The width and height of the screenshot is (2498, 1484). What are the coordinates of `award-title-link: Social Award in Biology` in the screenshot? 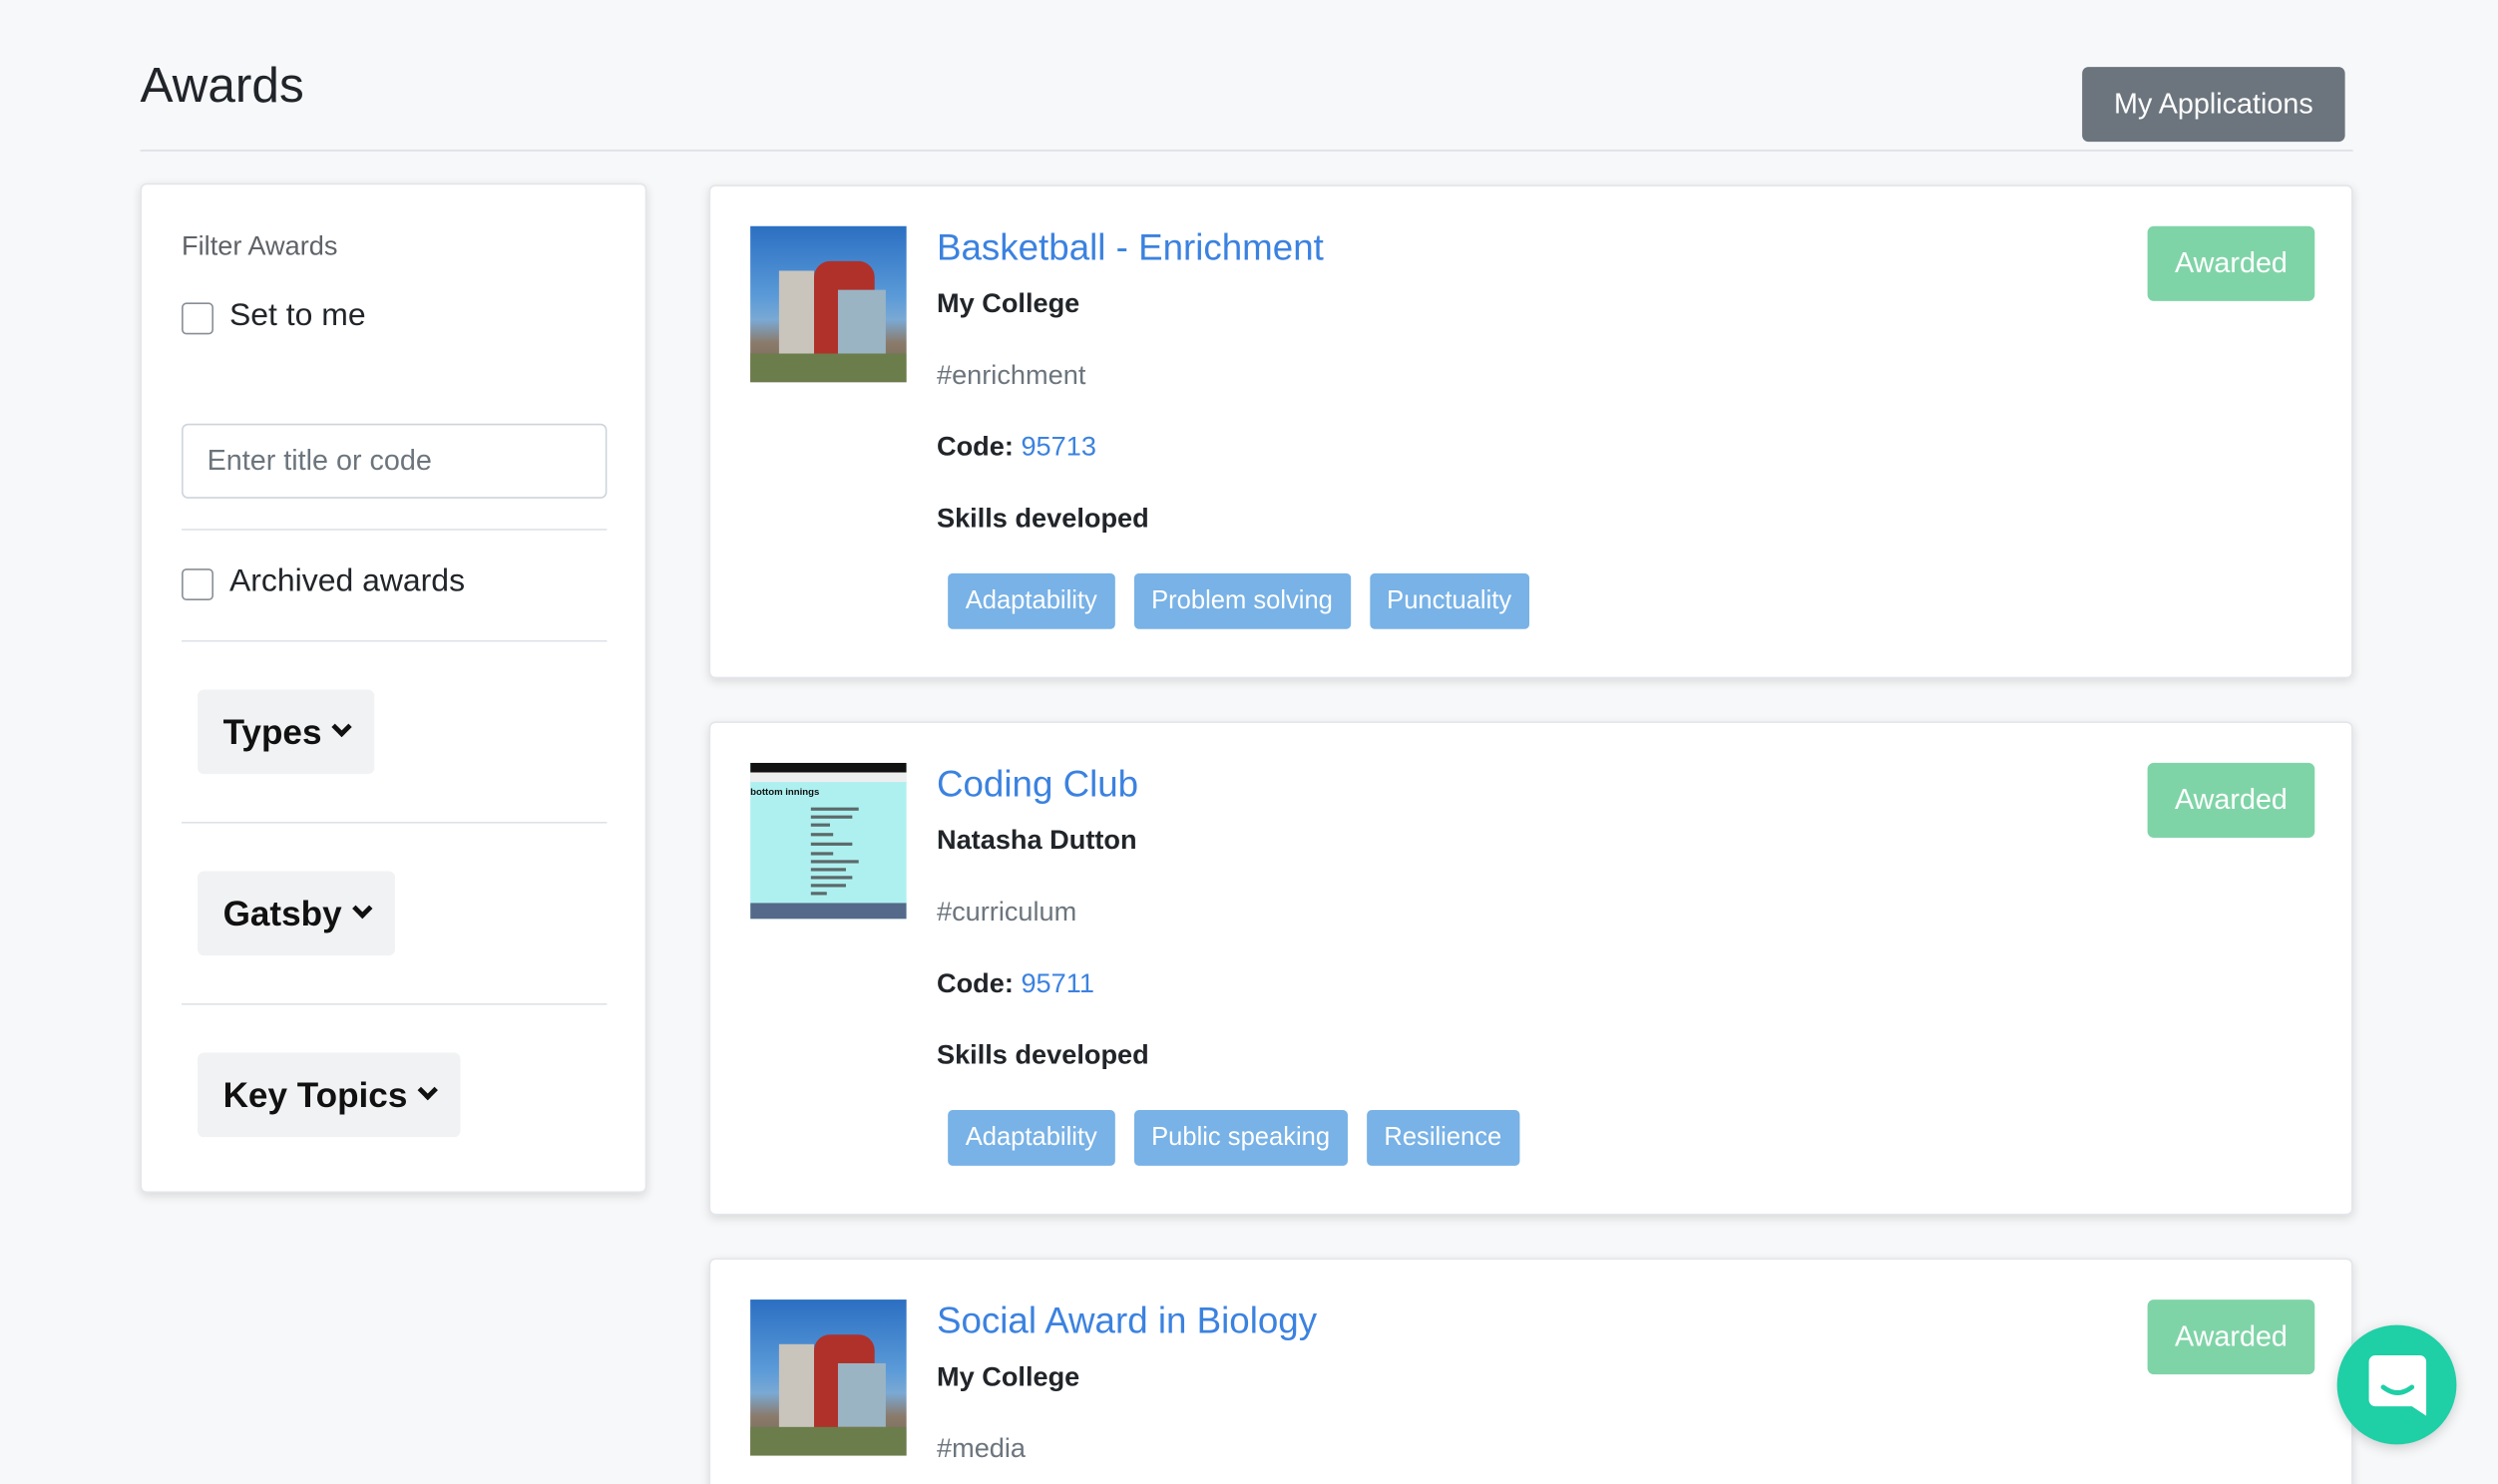 It's located at (1127, 1320).